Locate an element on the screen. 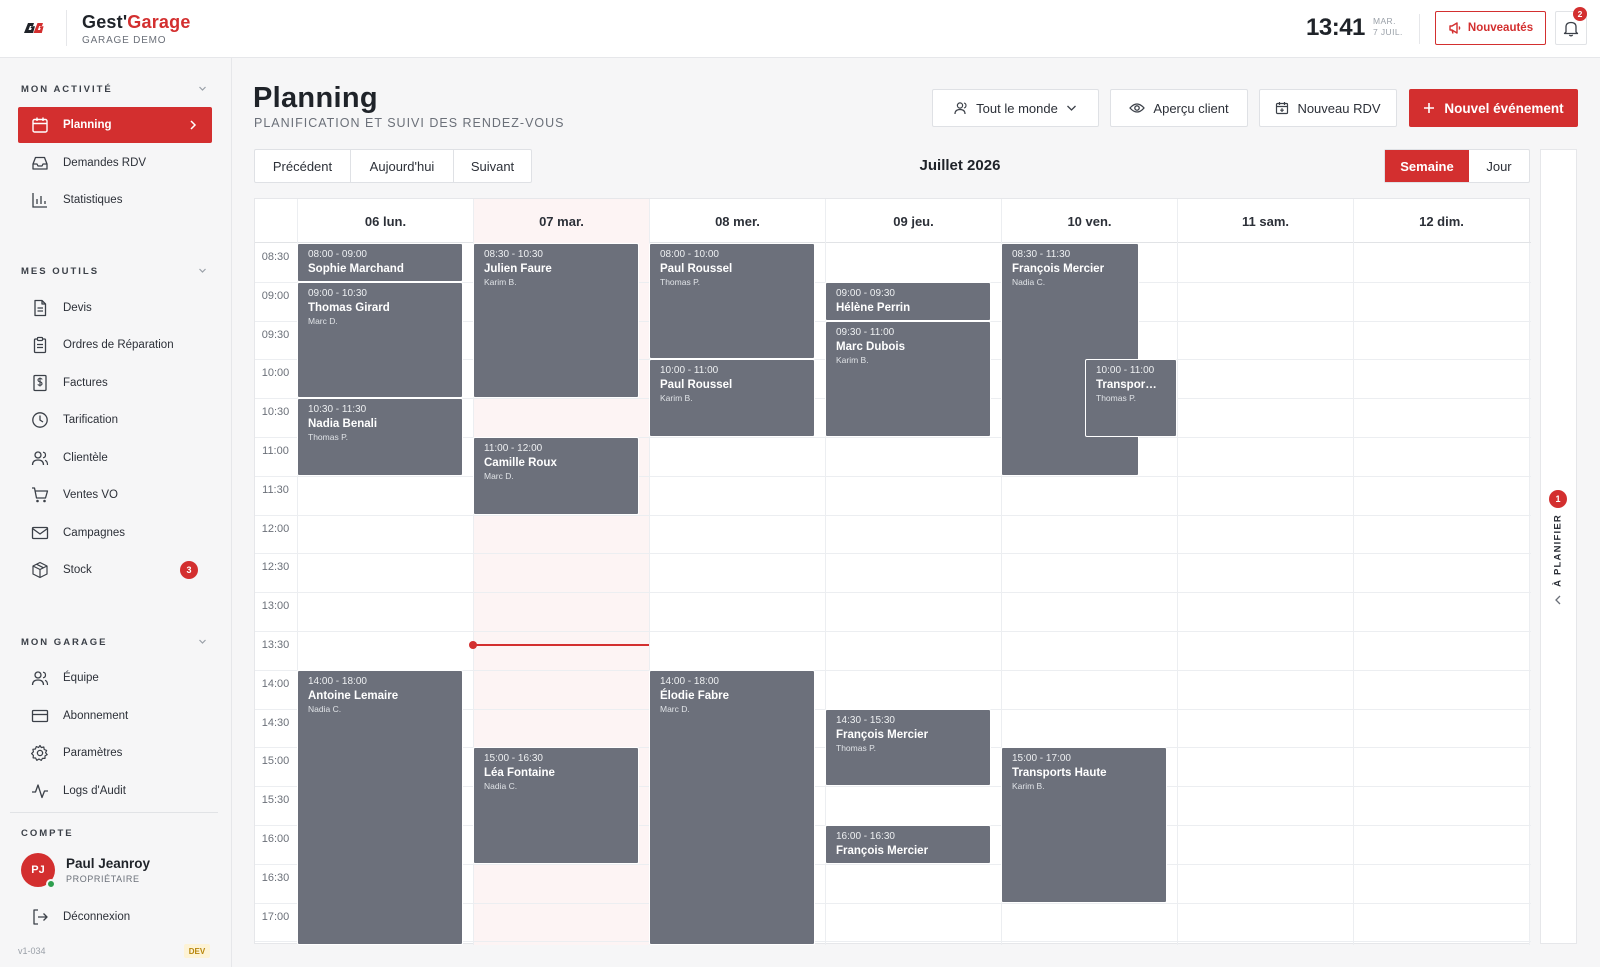  appointment-block: 11:00 - 12:00 Camille Roux Marc D. is located at coordinates (556, 476).